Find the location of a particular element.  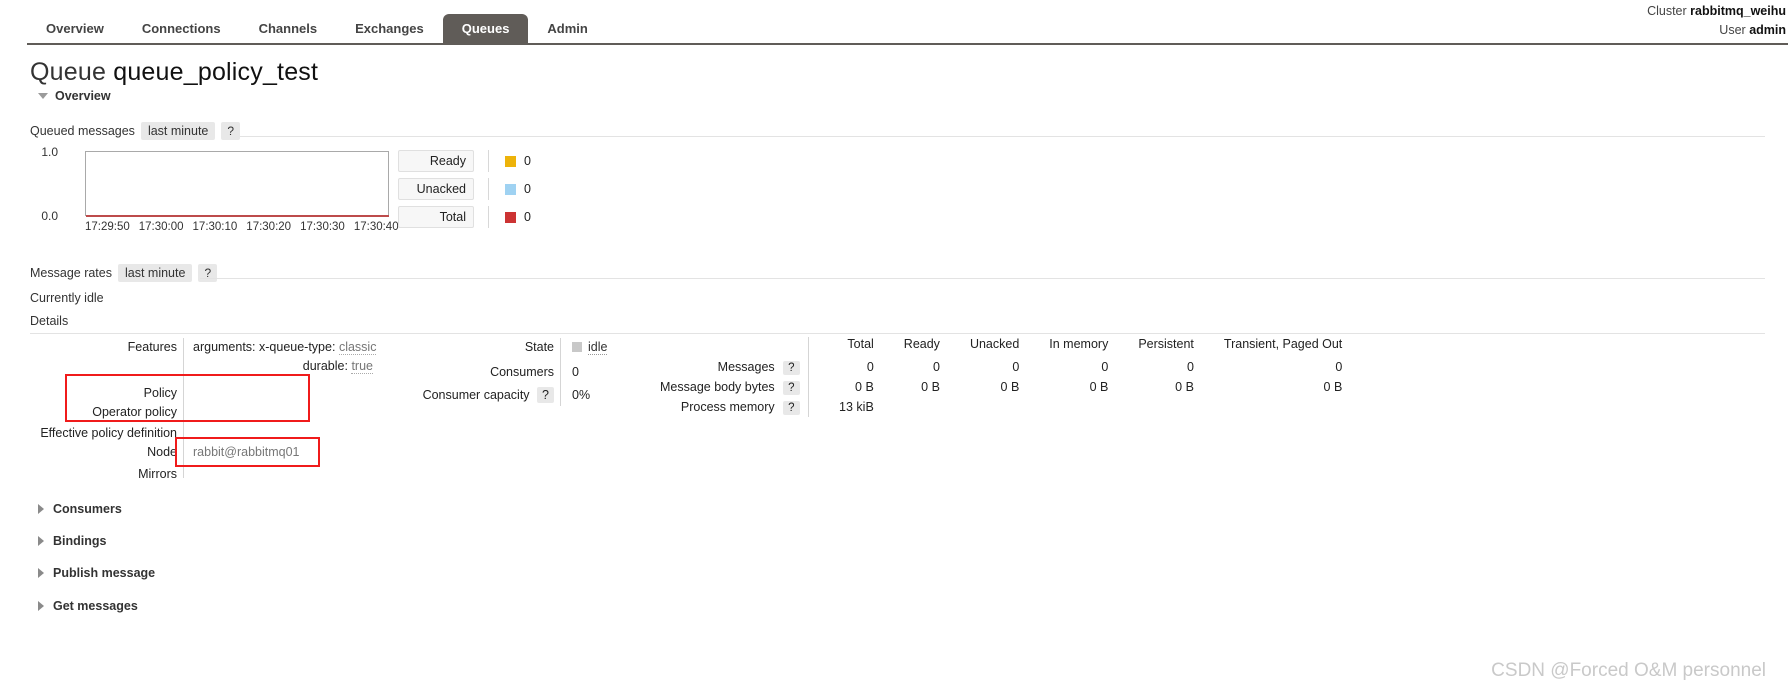

stats-corner-cell is located at coordinates (734, 347).